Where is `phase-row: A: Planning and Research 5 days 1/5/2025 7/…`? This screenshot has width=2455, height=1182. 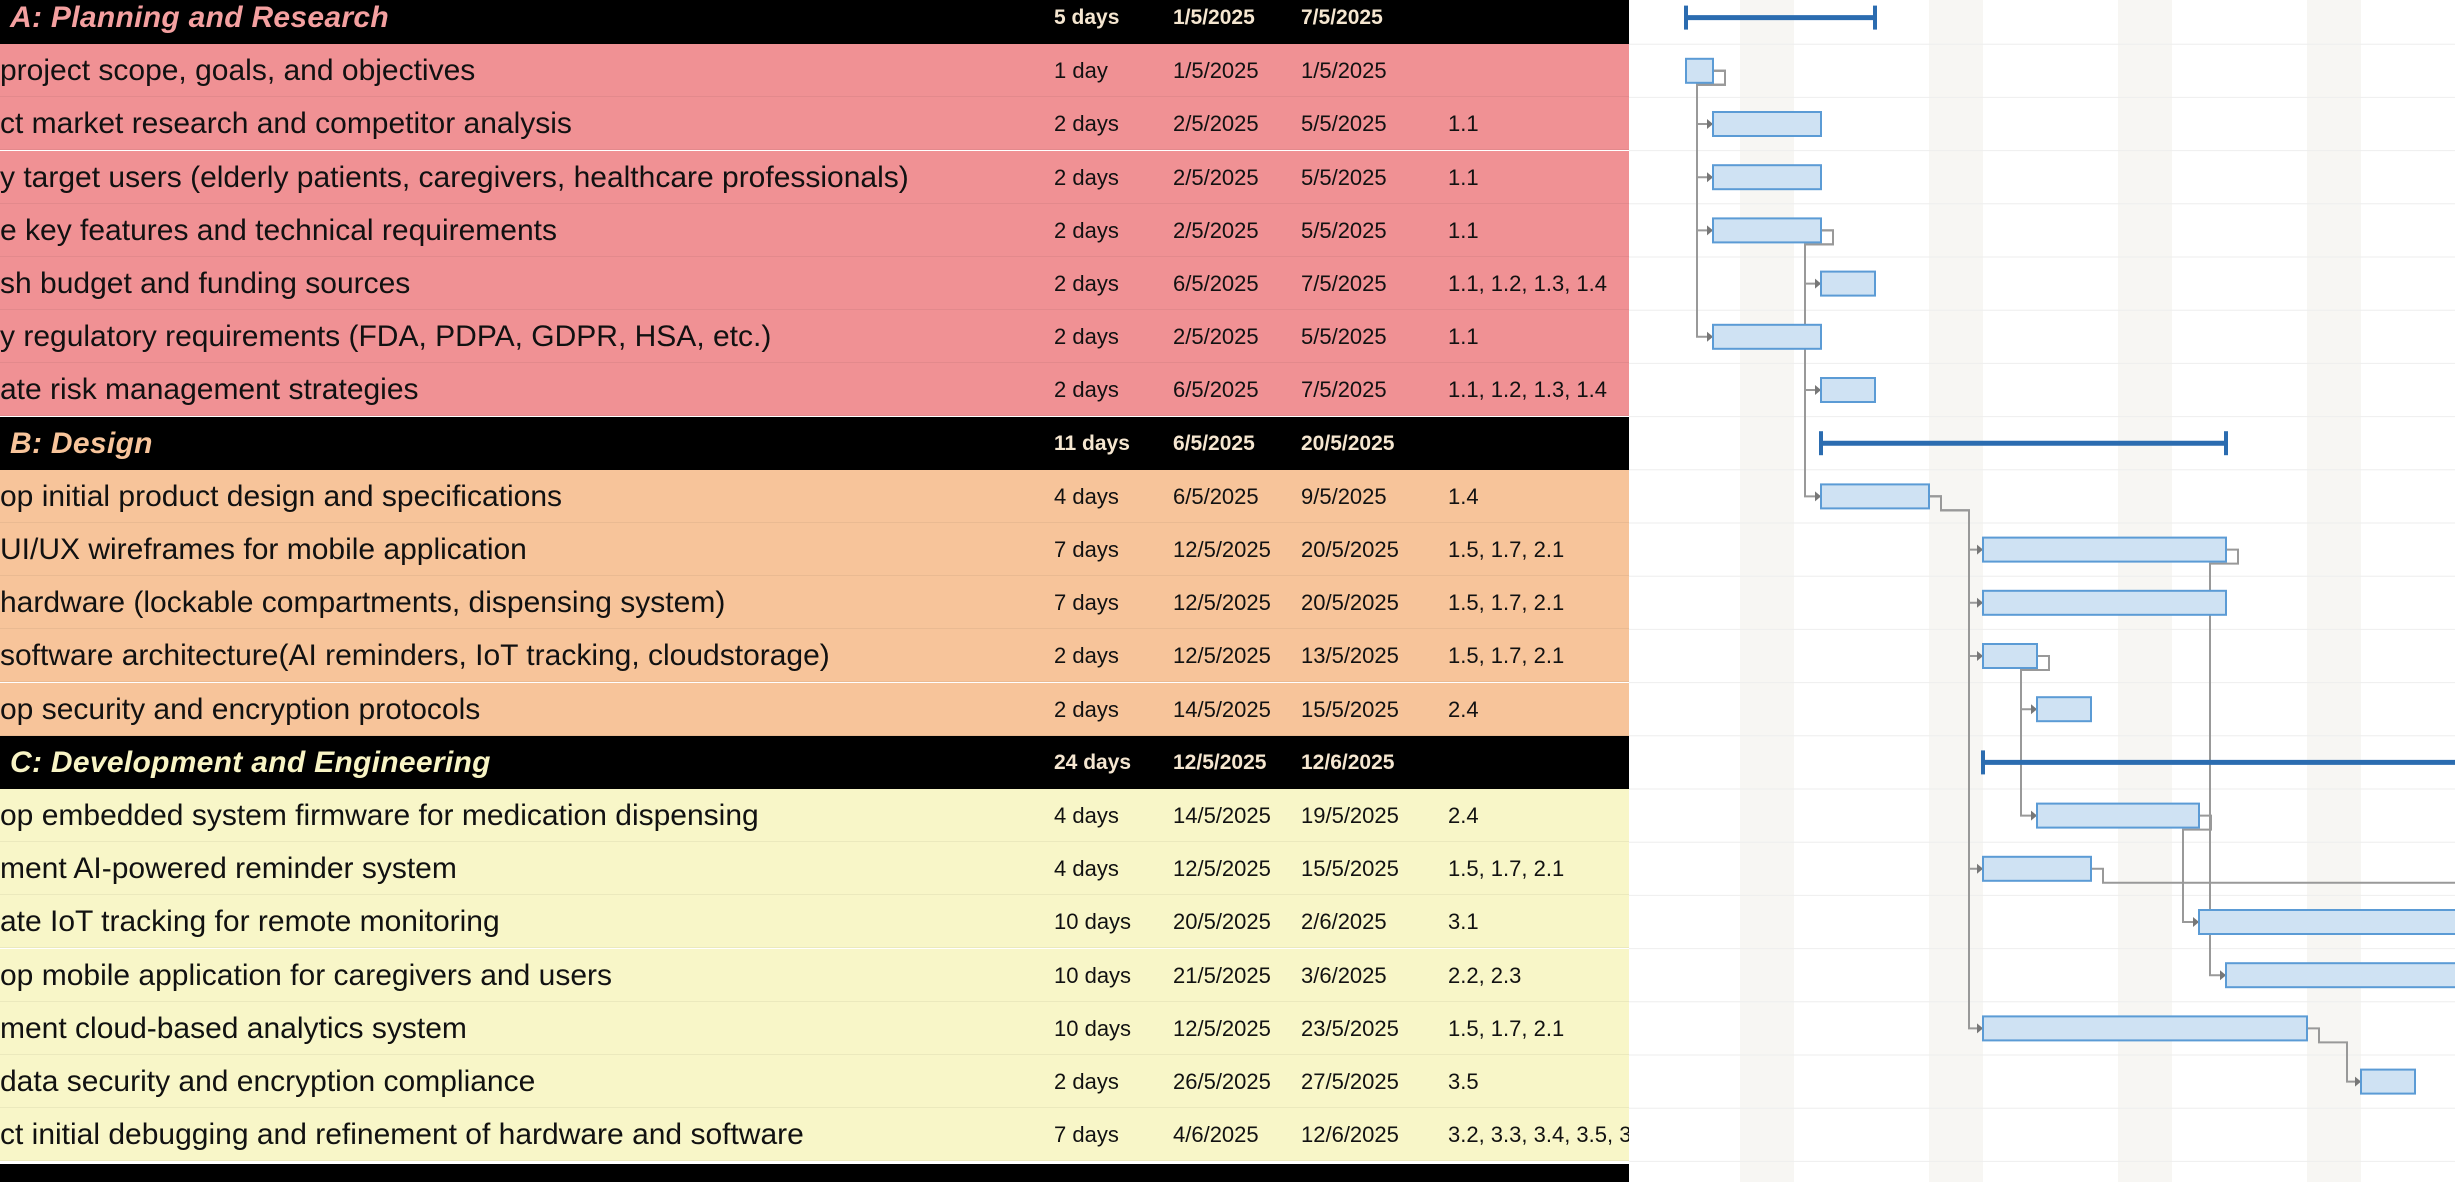 phase-row: A: Planning and Research 5 days 1/5/2025 7/… is located at coordinates (814, 22).